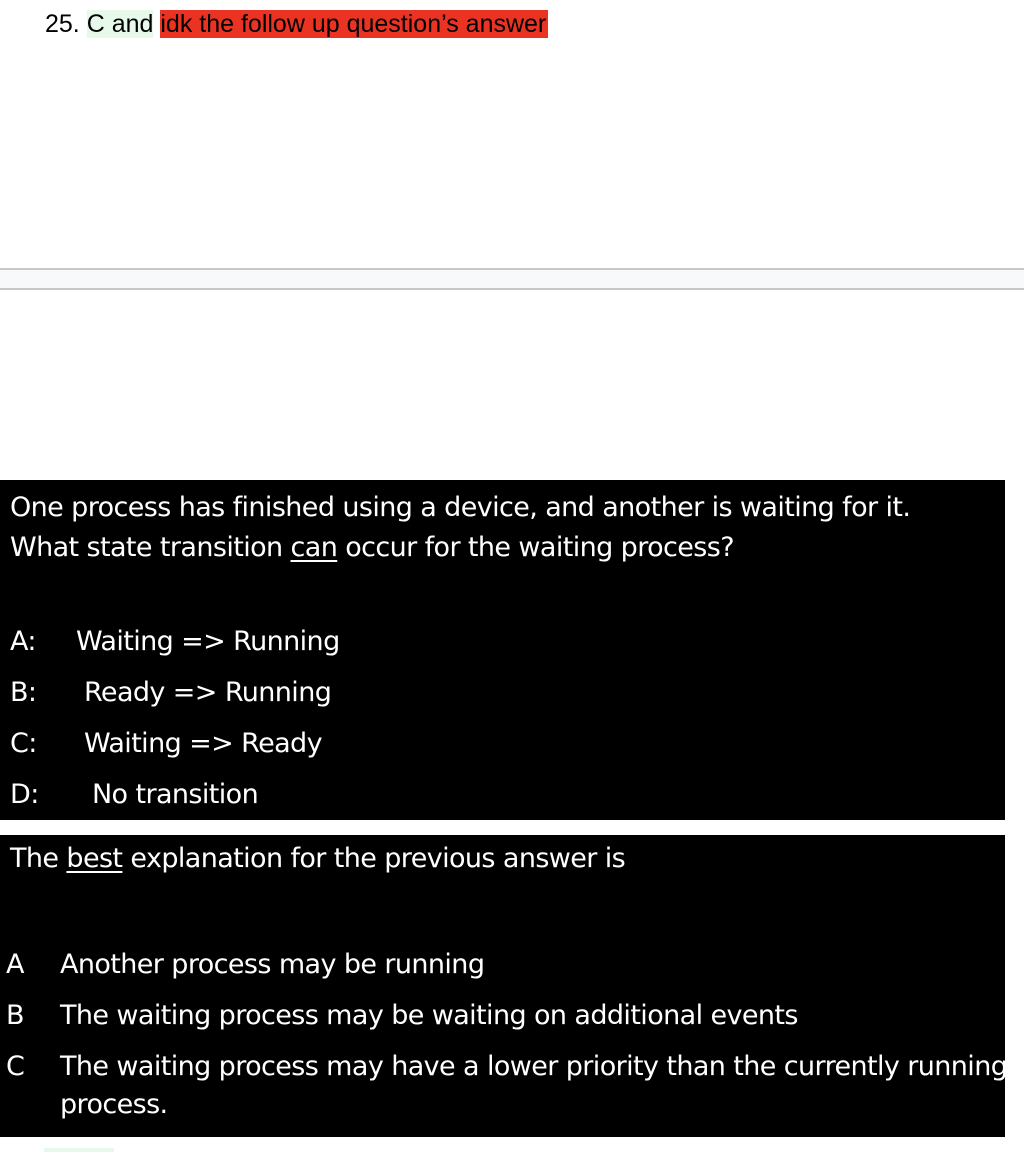 The height and width of the screenshot is (1152, 1024). Describe the element at coordinates (167, 794) in the screenshot. I see `option-text: No transition` at that location.